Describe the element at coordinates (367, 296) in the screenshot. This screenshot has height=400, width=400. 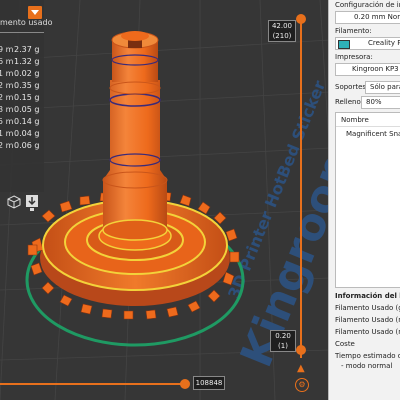
I see `slice-info-title: Información del laminado` at that location.